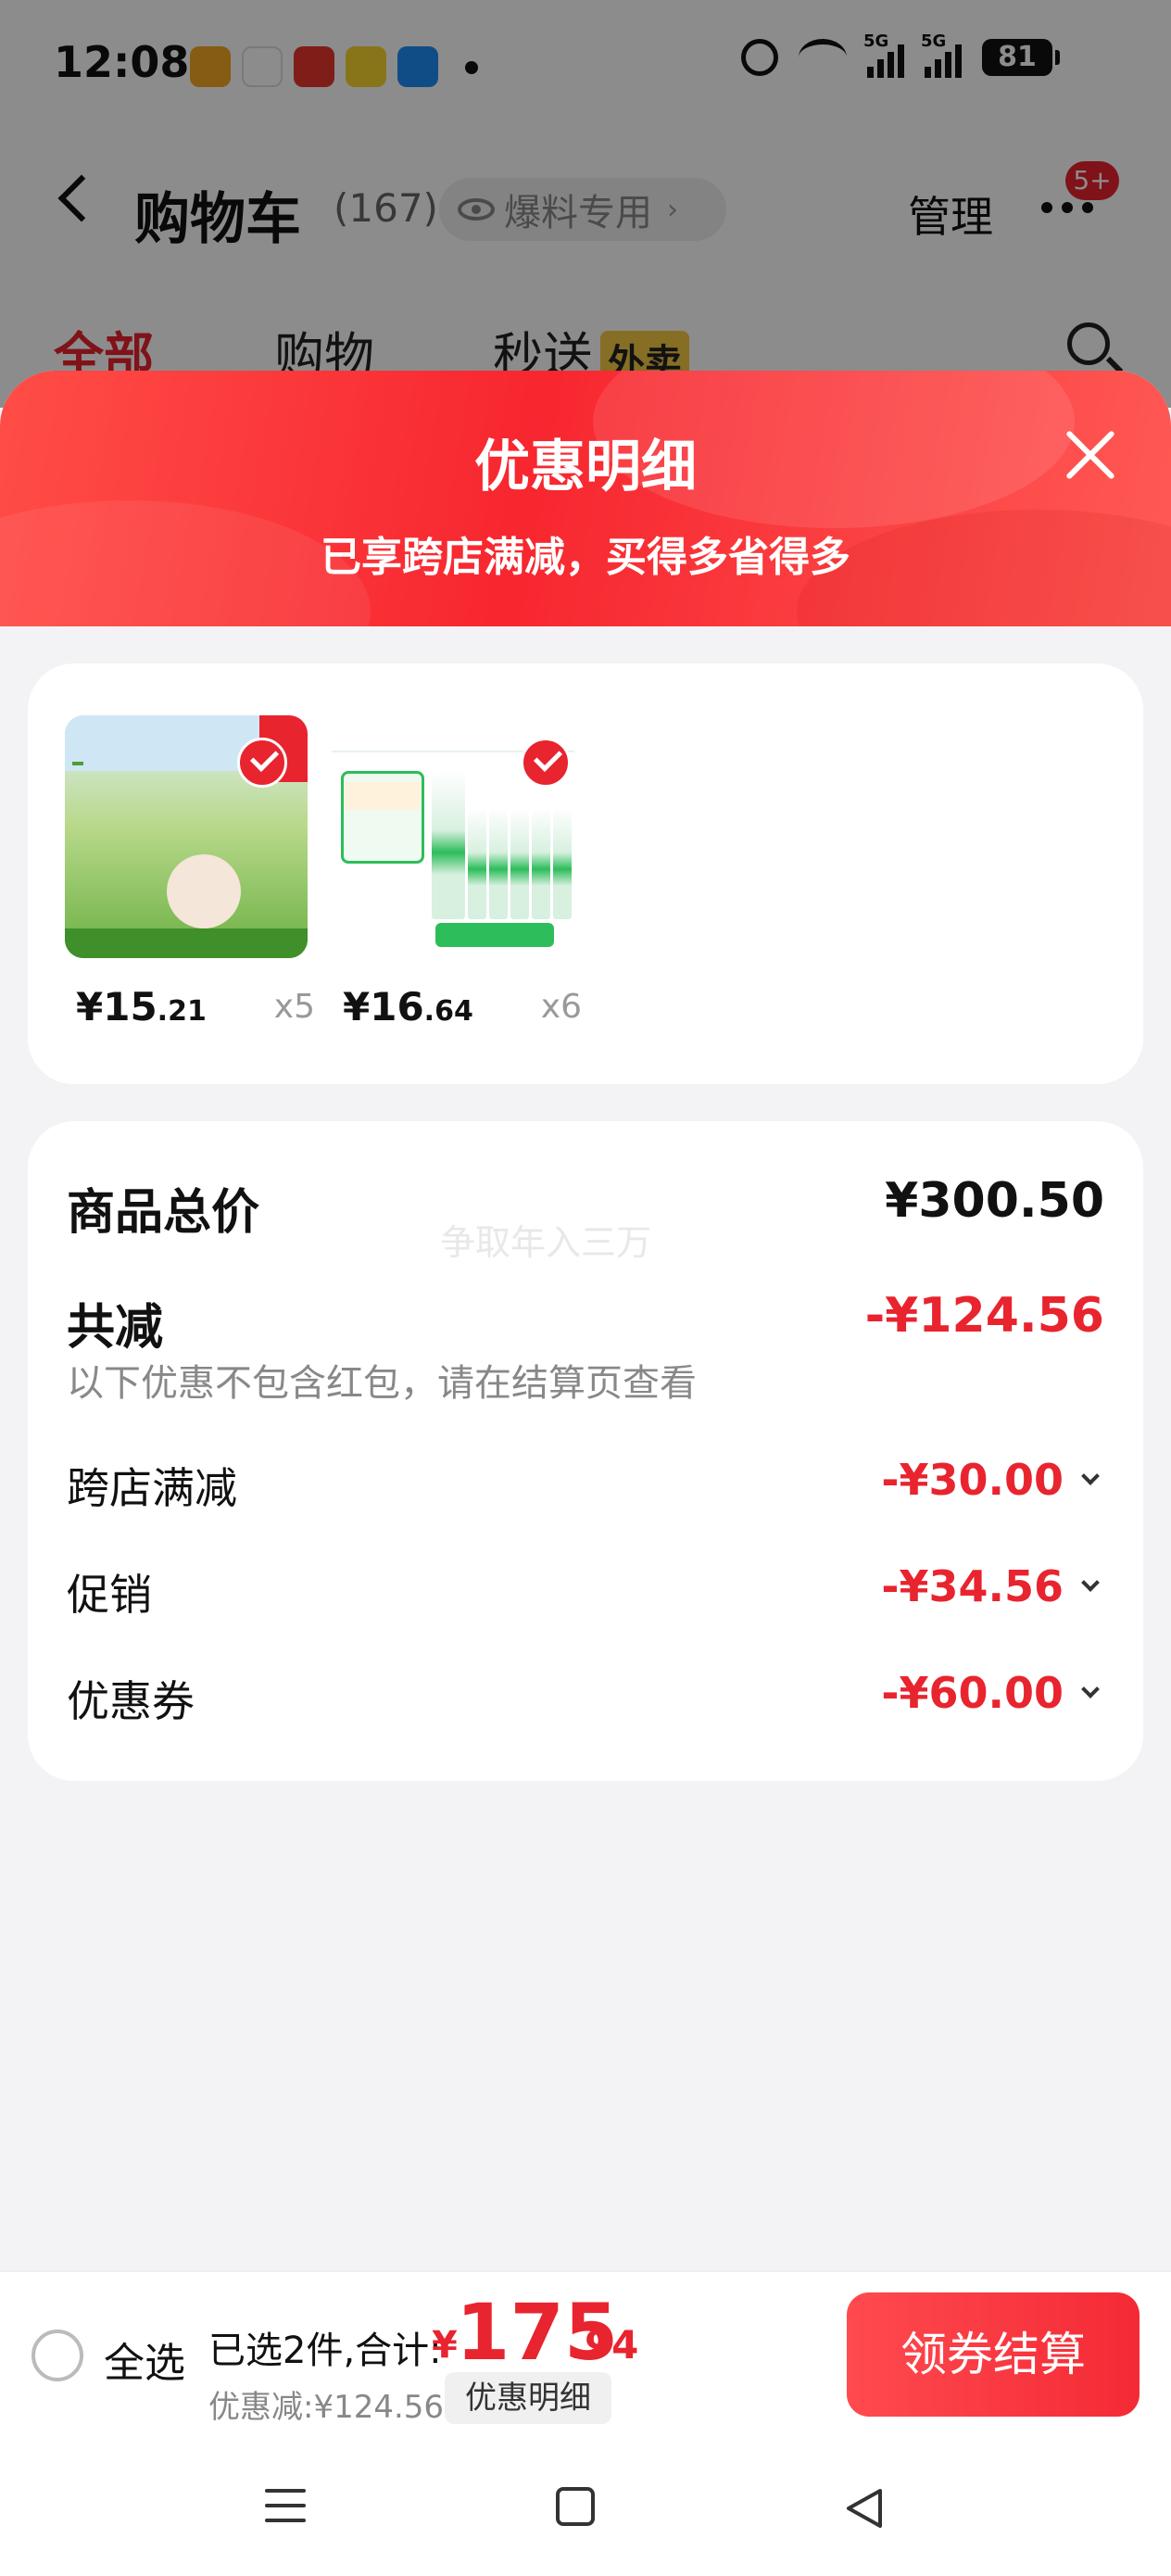 The height and width of the screenshot is (2576, 1171). Describe the element at coordinates (57, 2355) in the screenshot. I see `select-all-checkbox` at that location.